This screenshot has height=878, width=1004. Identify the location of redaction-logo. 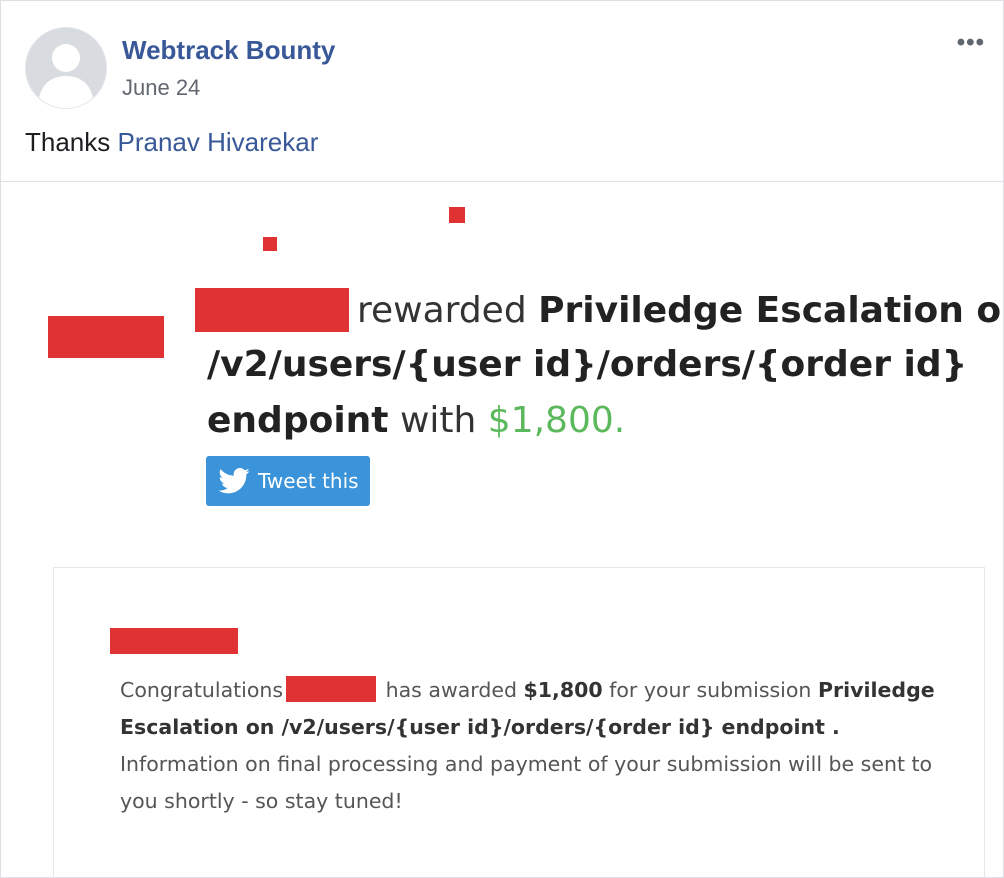
(106, 337).